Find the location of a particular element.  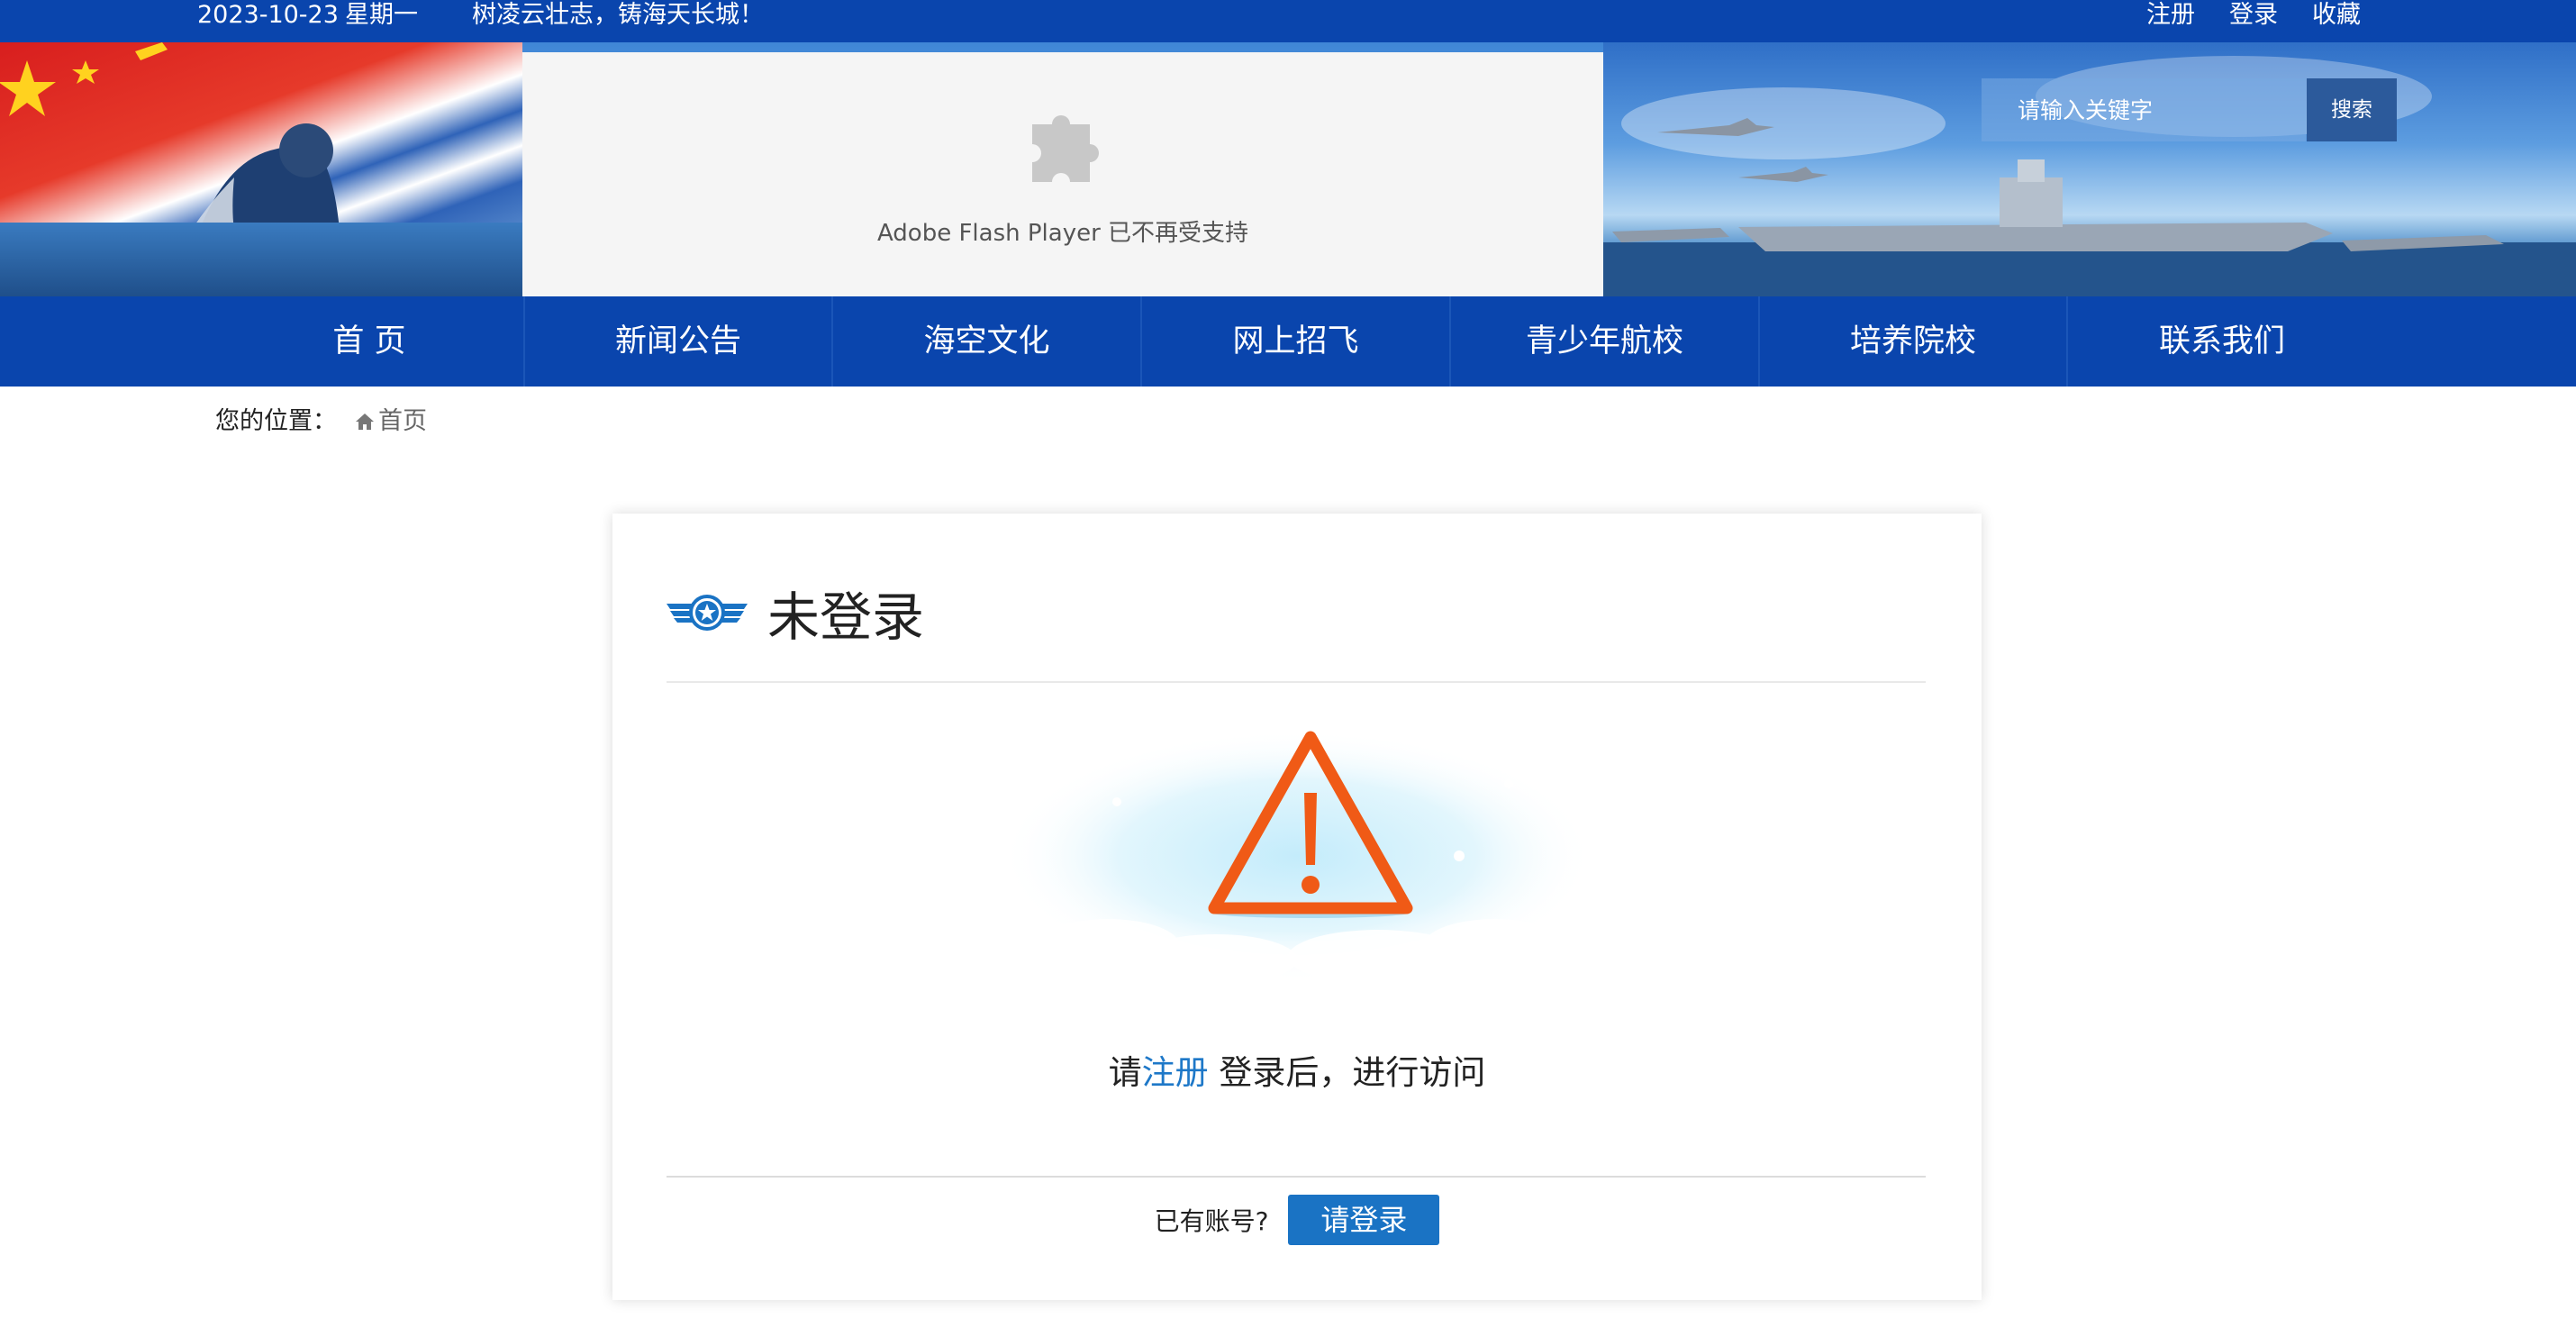

login-link: 登录 is located at coordinates (2253, 15).